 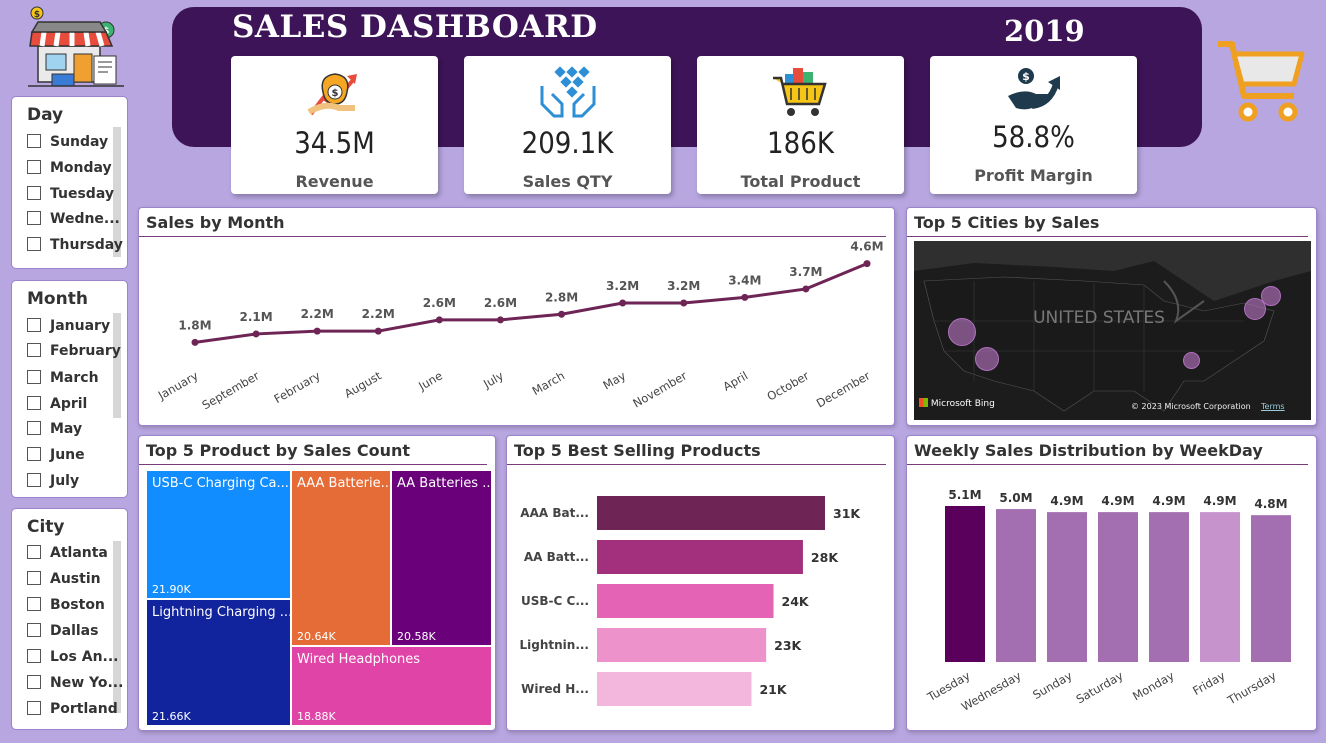 What do you see at coordinates (1033, 92) in the screenshot?
I see `hand-dollar-arrow-icon: $` at bounding box center [1033, 92].